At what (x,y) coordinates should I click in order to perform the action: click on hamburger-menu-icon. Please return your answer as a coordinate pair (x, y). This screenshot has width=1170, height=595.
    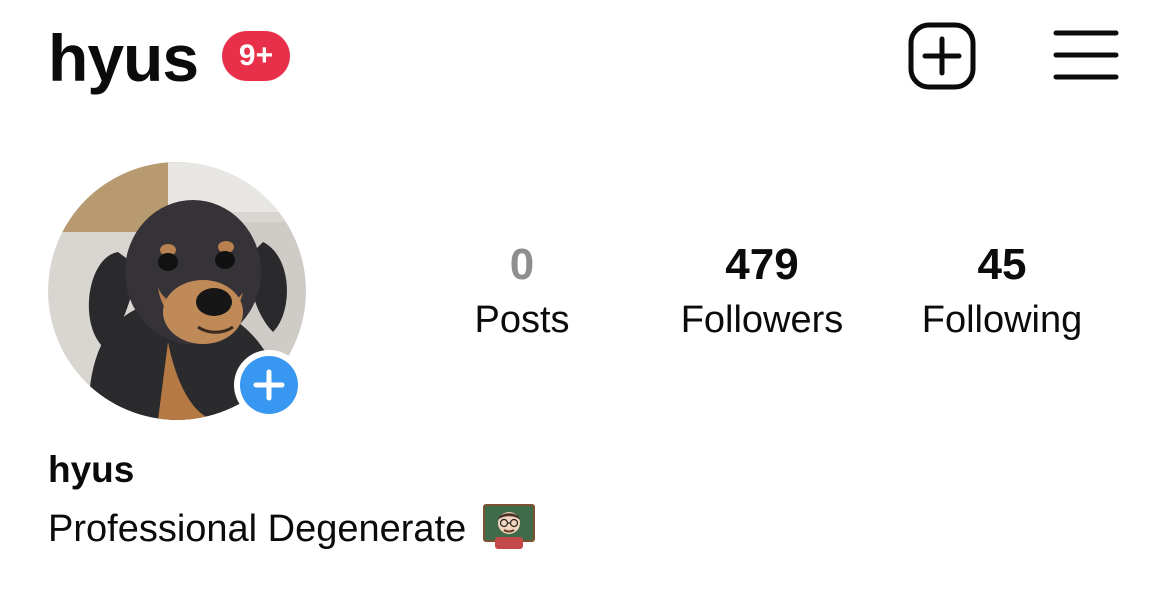
    Looking at the image, I should click on (1086, 55).